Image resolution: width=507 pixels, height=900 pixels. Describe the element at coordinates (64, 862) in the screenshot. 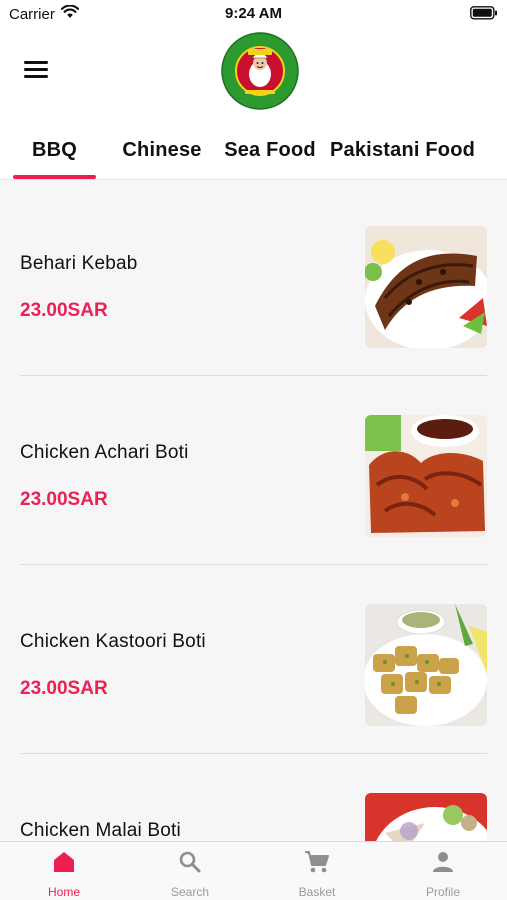

I see `home-icon` at that location.